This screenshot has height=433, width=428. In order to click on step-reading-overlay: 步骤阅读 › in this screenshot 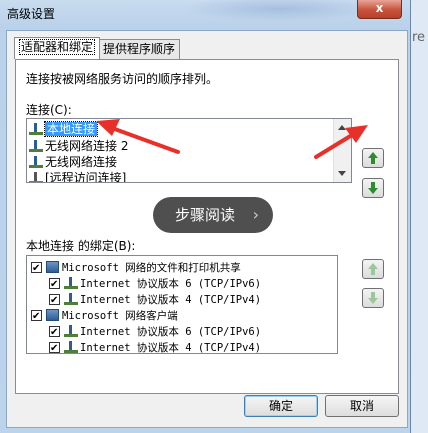, I will do `click(213, 215)`.